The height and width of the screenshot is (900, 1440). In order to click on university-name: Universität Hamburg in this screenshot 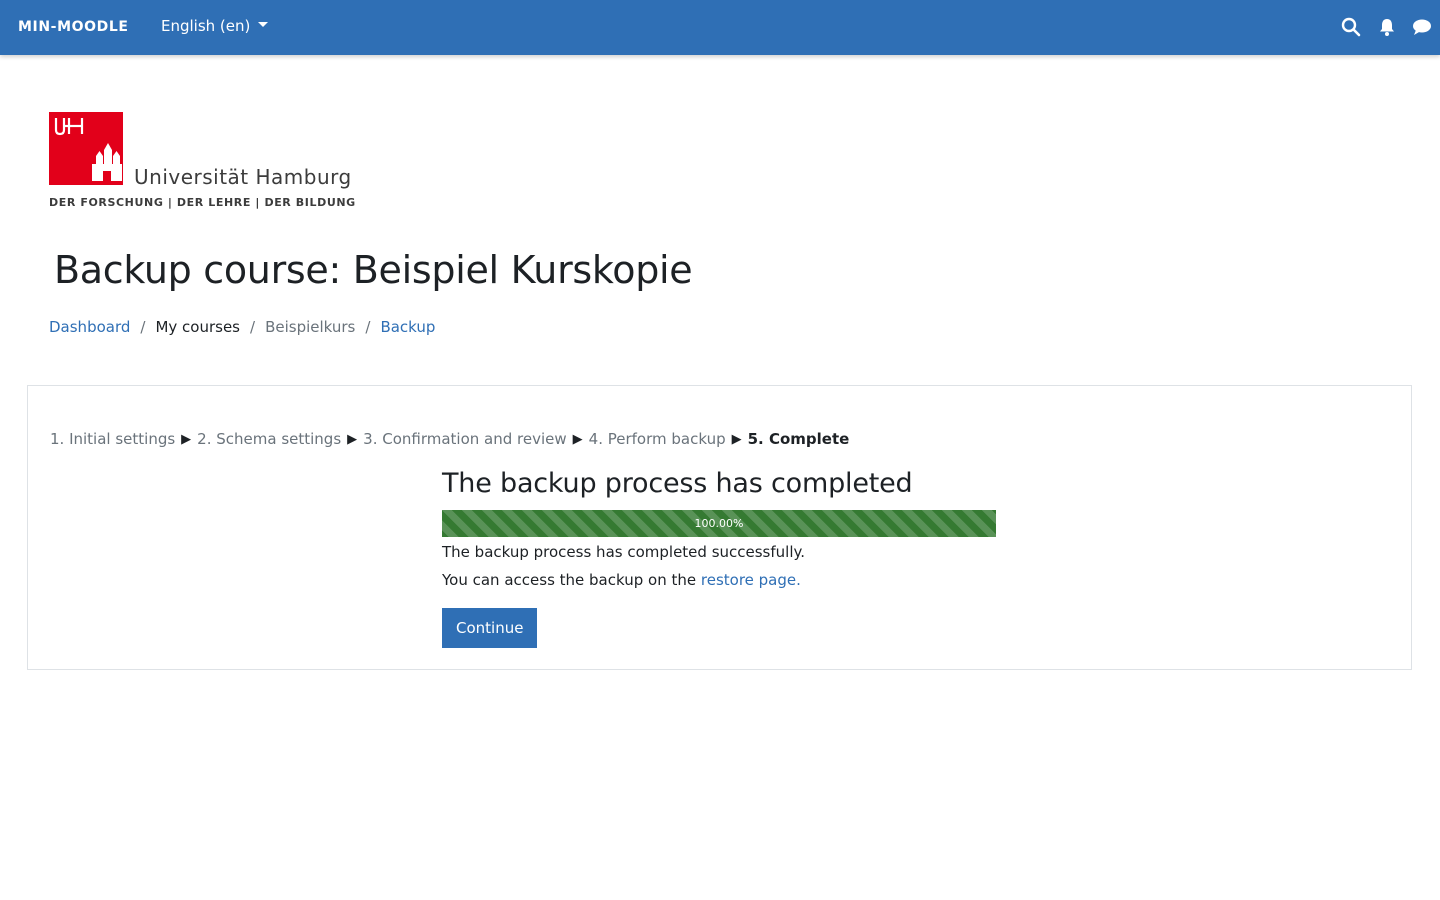, I will do `click(243, 177)`.